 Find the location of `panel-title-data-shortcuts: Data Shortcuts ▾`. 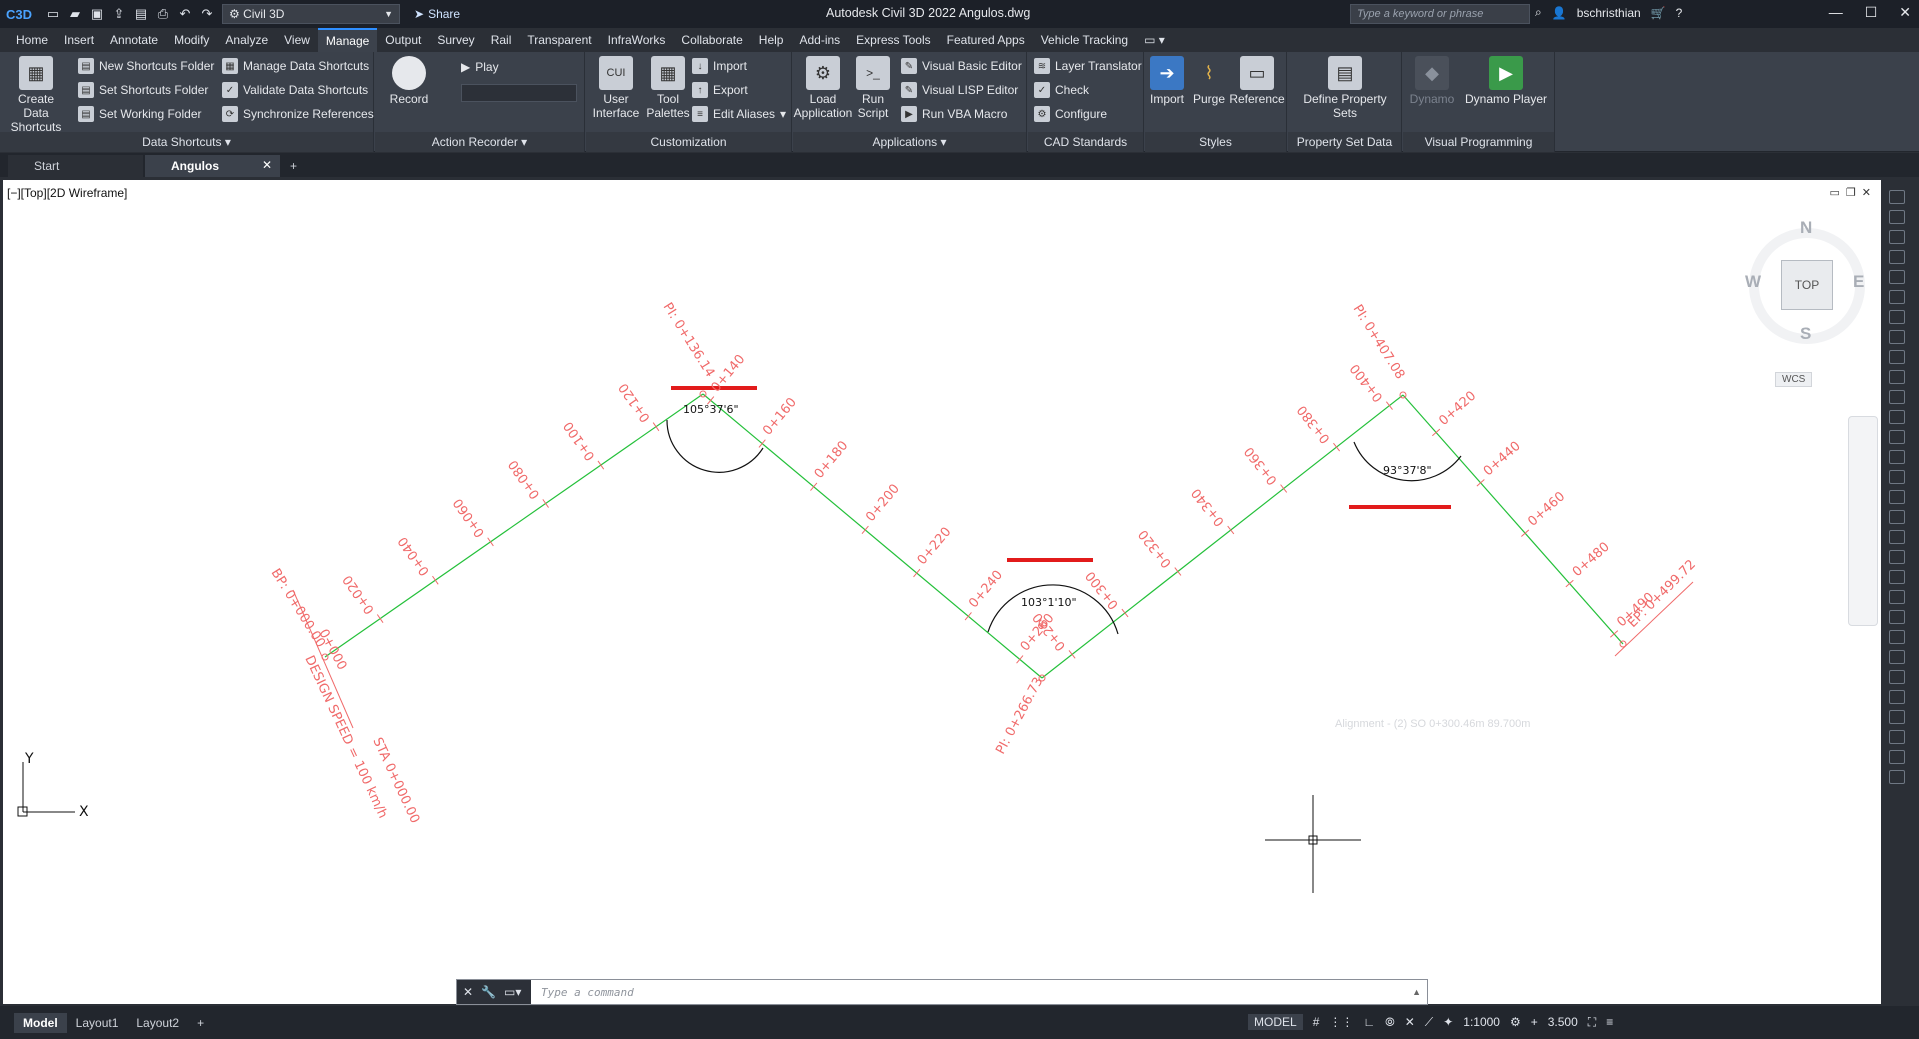

panel-title-data-shortcuts: Data Shortcuts ▾ is located at coordinates (186, 142).